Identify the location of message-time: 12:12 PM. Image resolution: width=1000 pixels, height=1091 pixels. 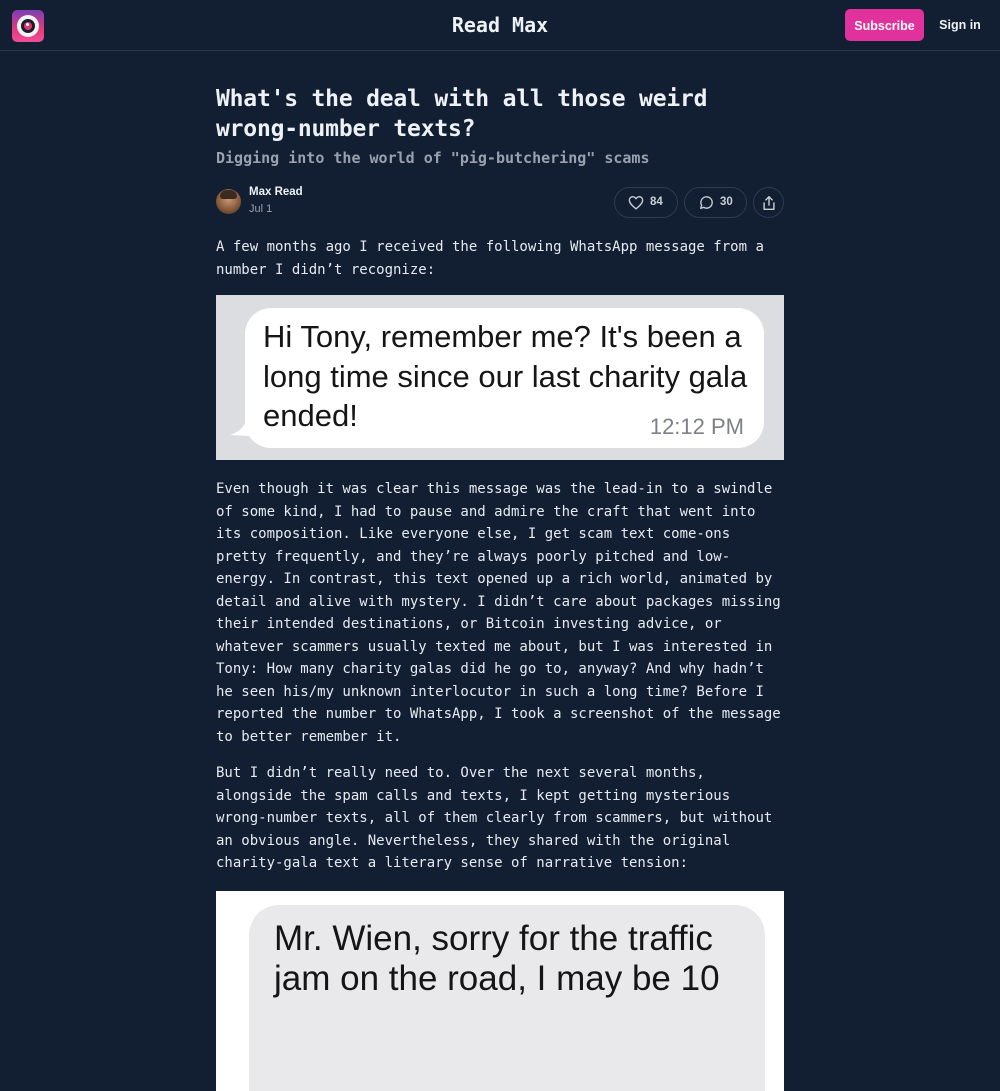
(696, 426).